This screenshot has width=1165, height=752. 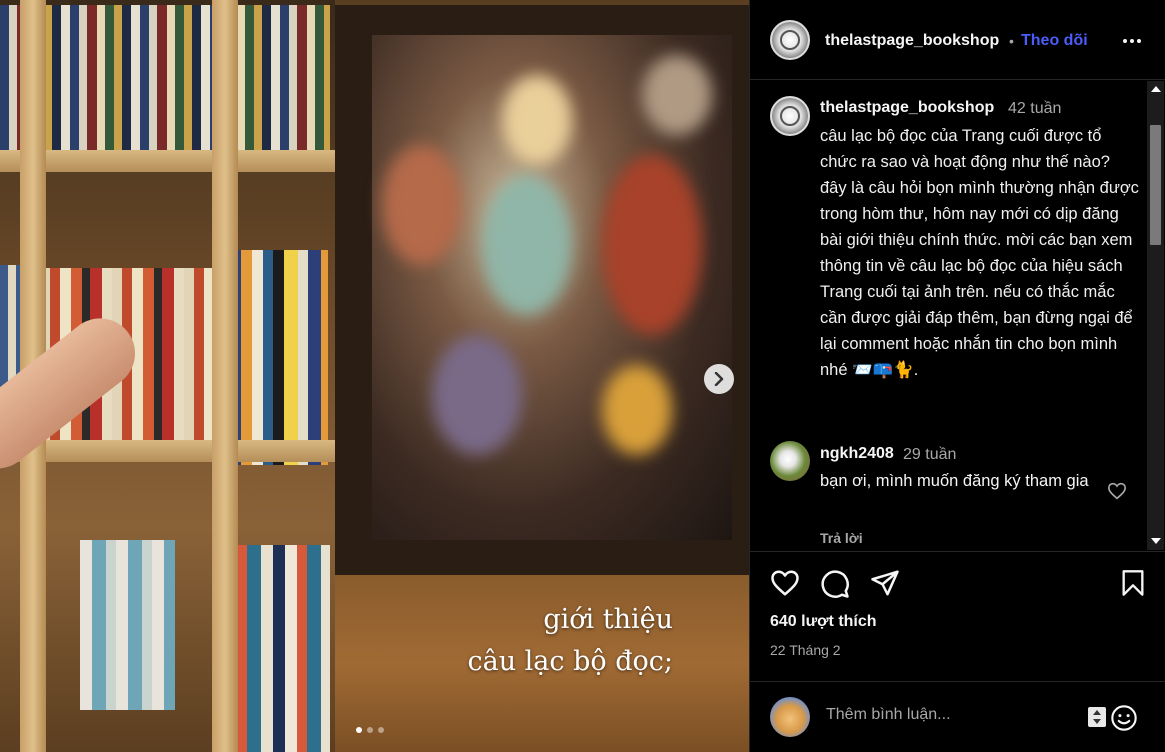 I want to click on caption-author: thelastpage_bookshop, so click(x=907, y=108).